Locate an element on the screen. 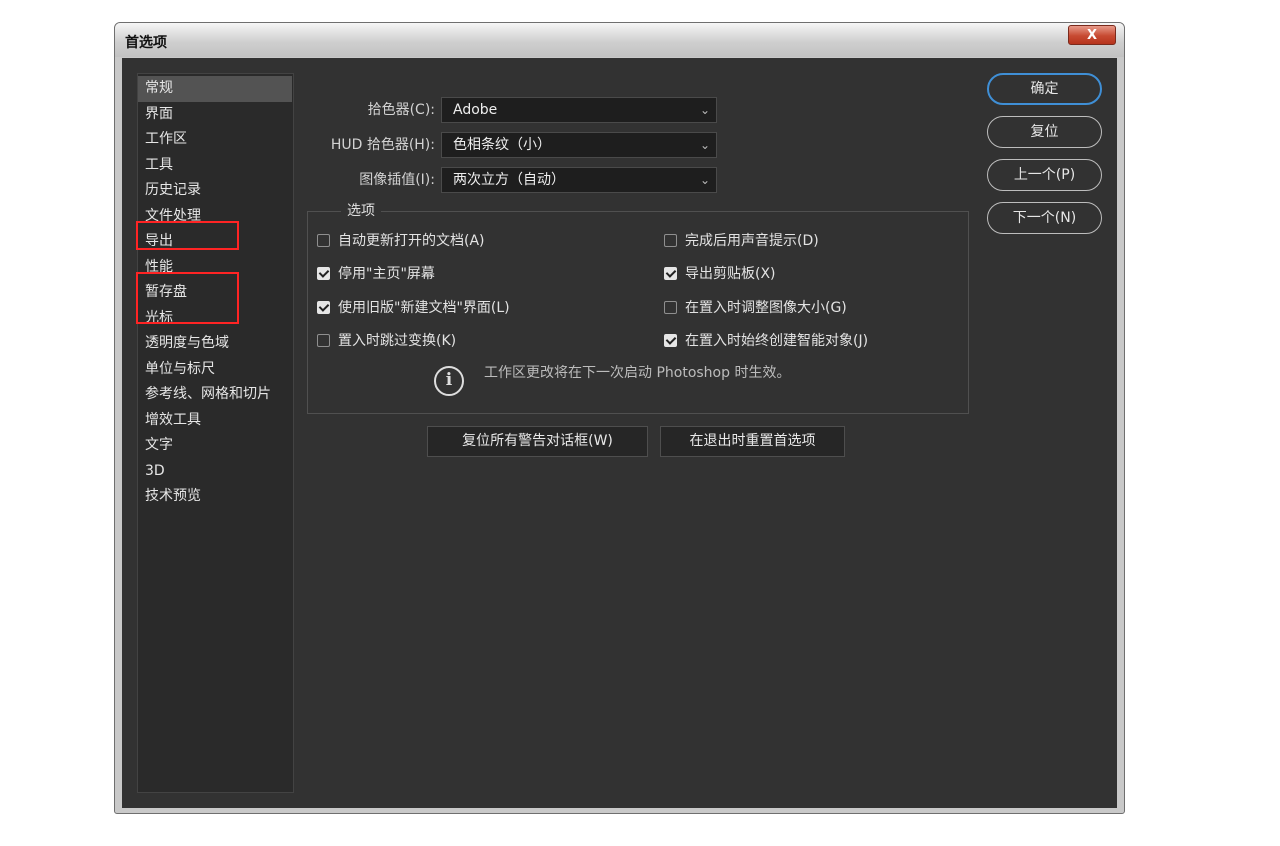  sidebar-item-plugins: 增效工具 is located at coordinates (215, 421).